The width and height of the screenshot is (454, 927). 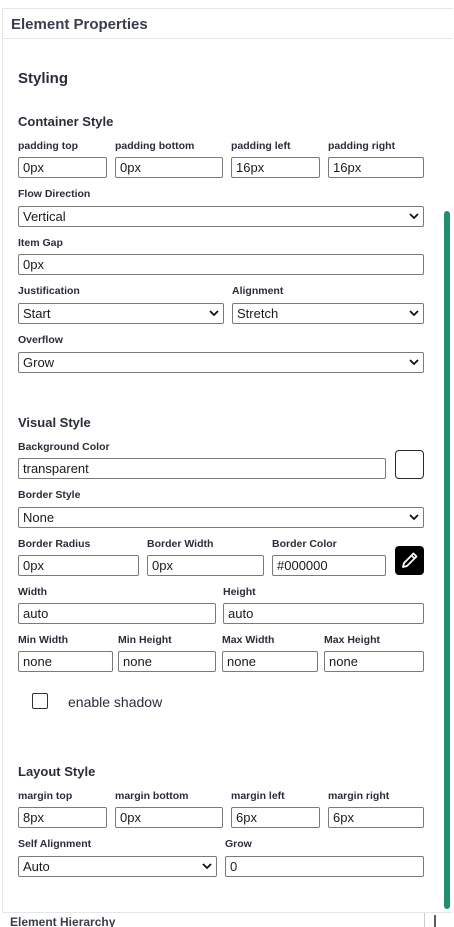 I want to click on enable-shadow-checkbox, so click(x=40, y=701).